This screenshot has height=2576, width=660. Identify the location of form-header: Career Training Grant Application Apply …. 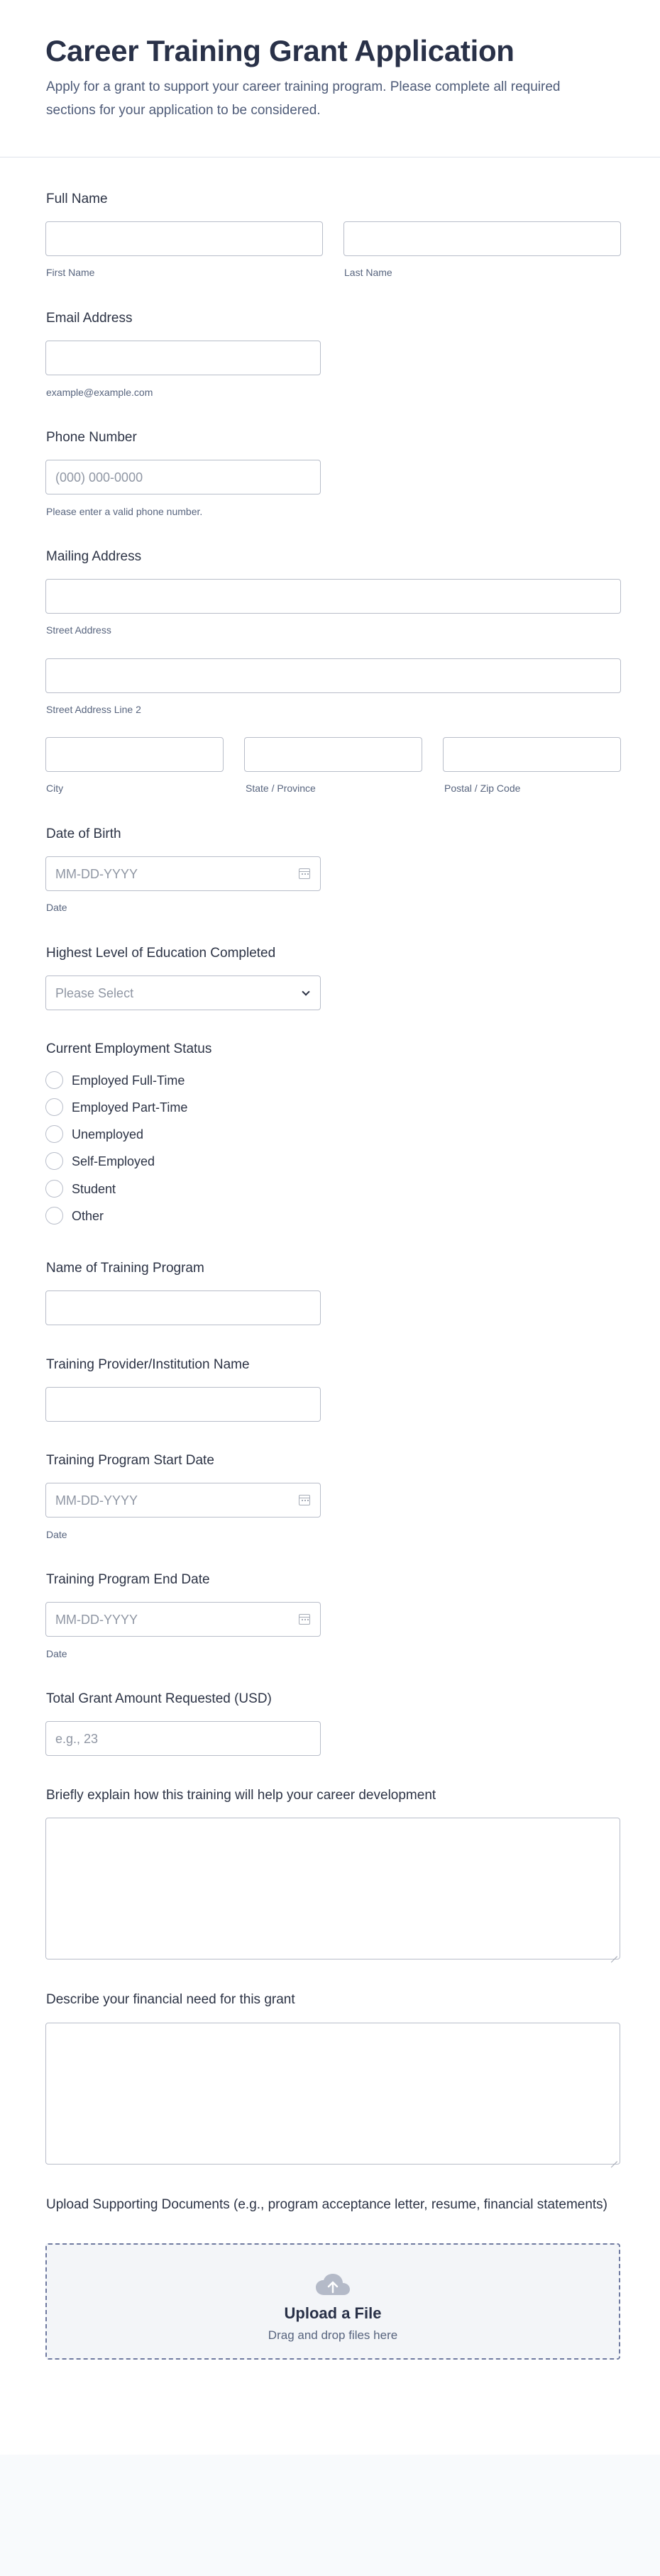
(330, 78).